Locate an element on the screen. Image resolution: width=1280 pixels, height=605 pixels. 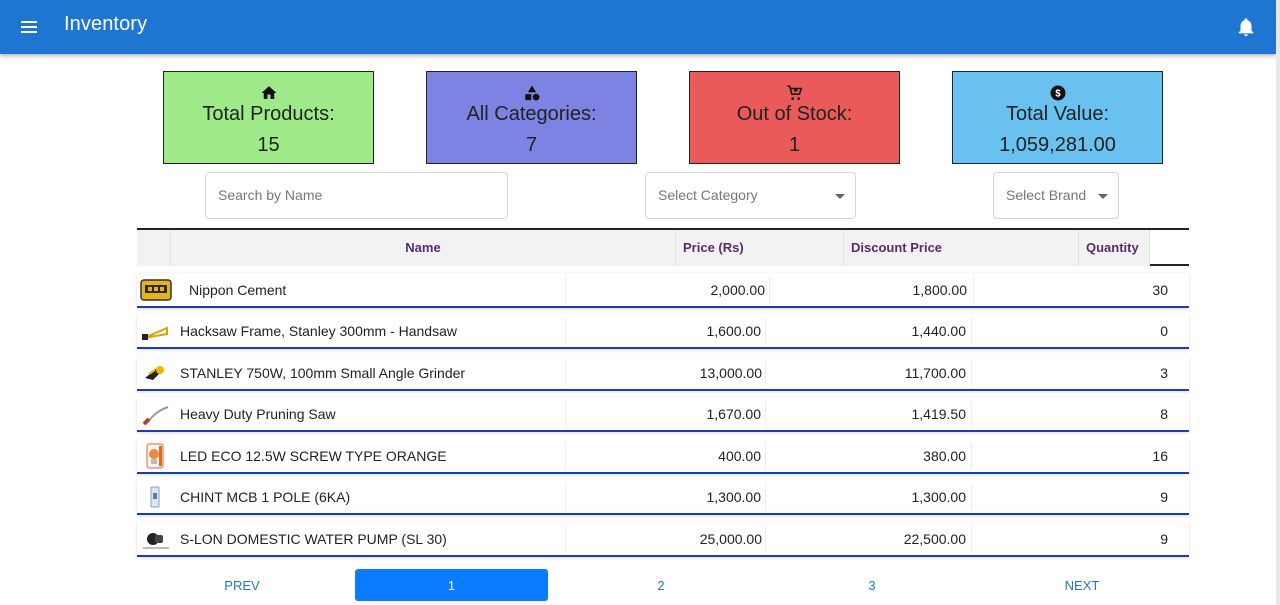
card-value: 15 is located at coordinates (268, 145).